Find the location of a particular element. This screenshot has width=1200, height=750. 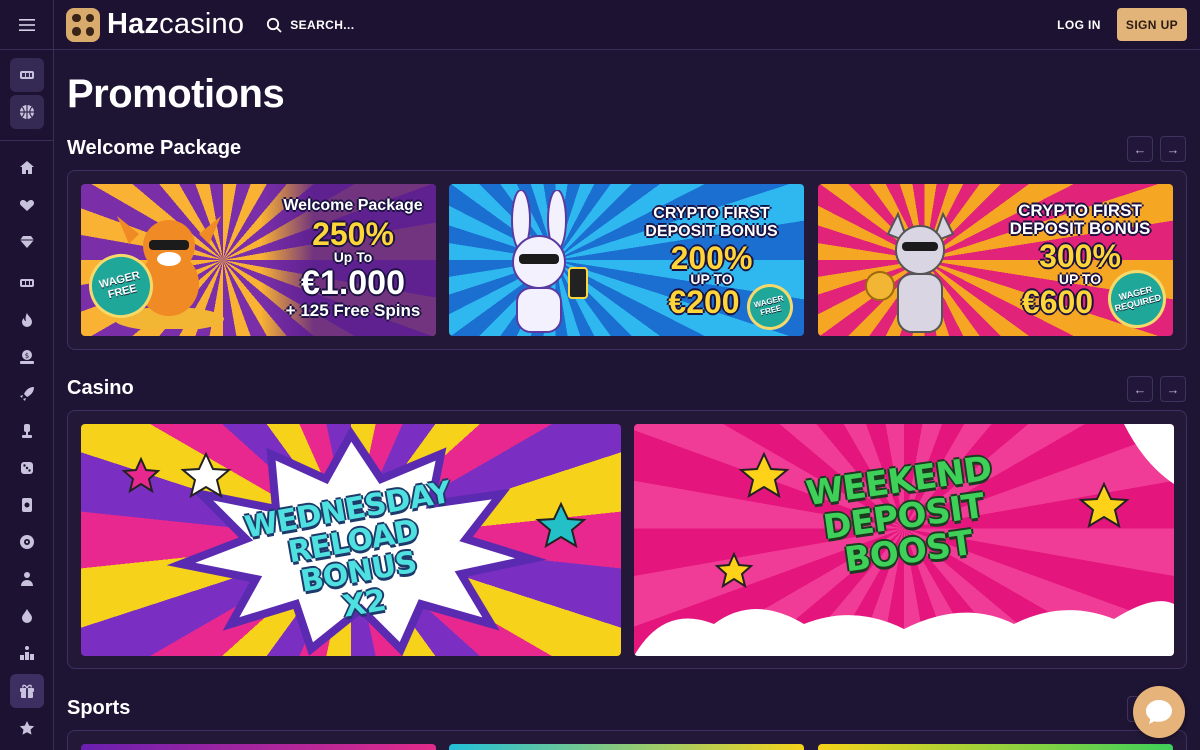

live-chat-button is located at coordinates (1159, 712).